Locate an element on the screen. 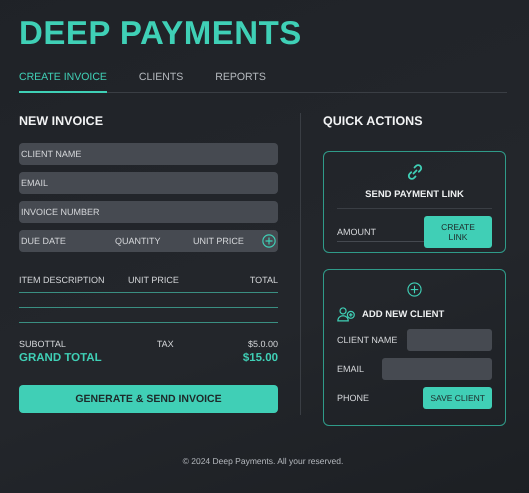  create-link-button: CREATE LINK is located at coordinates (458, 232).